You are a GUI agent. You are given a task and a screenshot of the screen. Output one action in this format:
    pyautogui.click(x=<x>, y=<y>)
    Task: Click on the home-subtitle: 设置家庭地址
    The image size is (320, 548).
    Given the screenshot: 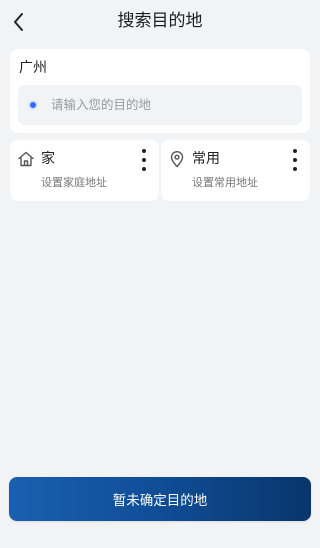 What is the action you would take?
    pyautogui.click(x=74, y=182)
    